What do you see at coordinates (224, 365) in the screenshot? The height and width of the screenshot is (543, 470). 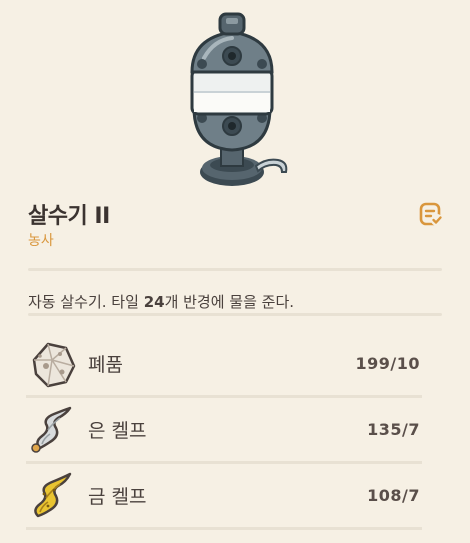 I see `ingredient-row-refined-quartz: 폐품 199/10` at bounding box center [224, 365].